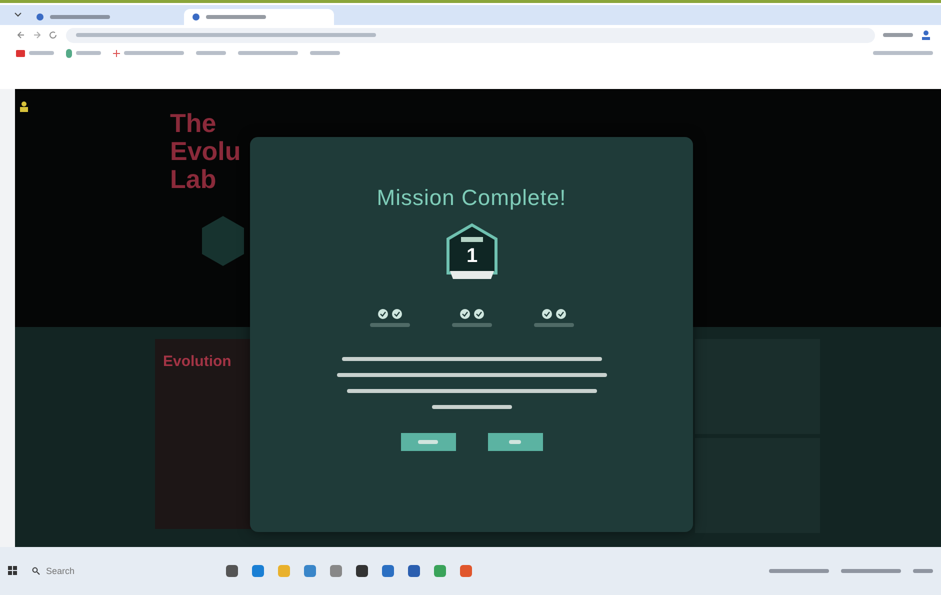 The height and width of the screenshot is (595, 941). I want to click on reload-icon, so click(53, 35).